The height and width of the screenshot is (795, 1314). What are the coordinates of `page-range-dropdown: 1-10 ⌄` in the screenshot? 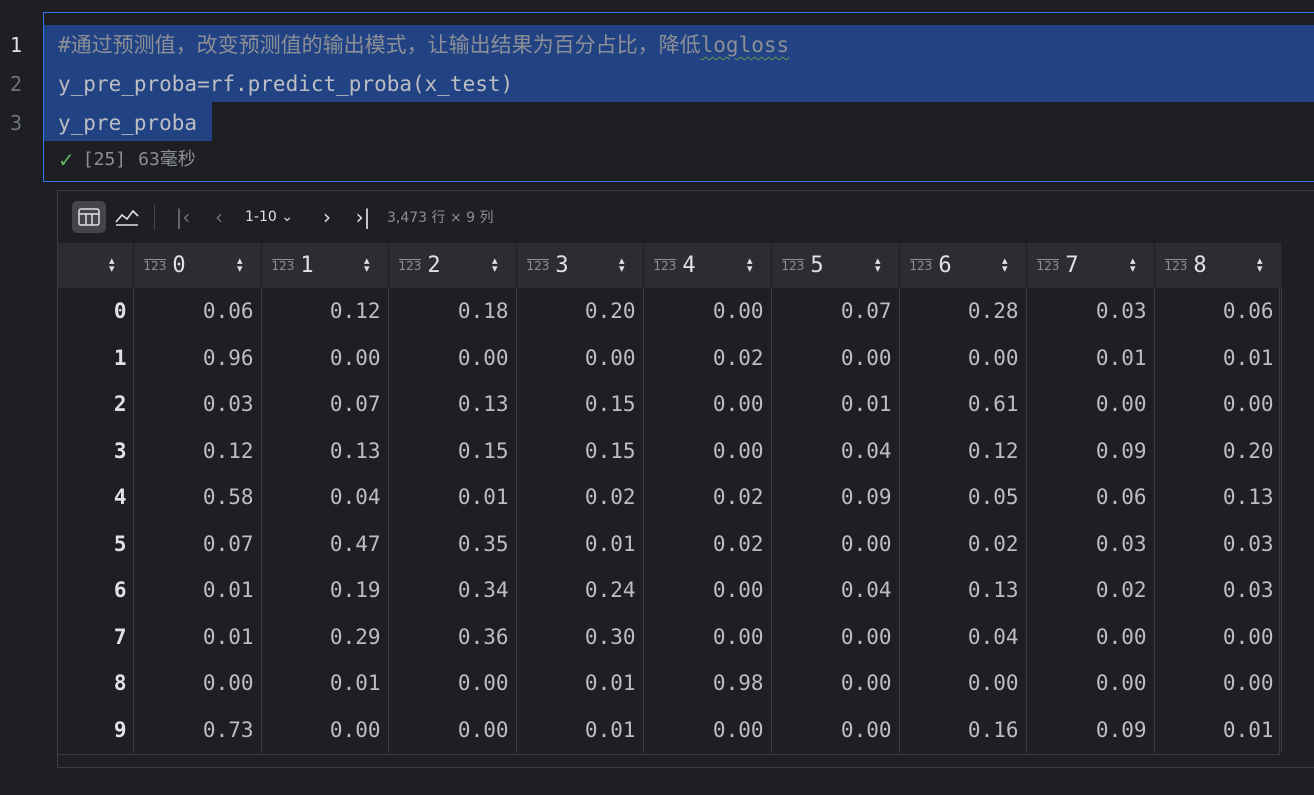 It's located at (269, 217).